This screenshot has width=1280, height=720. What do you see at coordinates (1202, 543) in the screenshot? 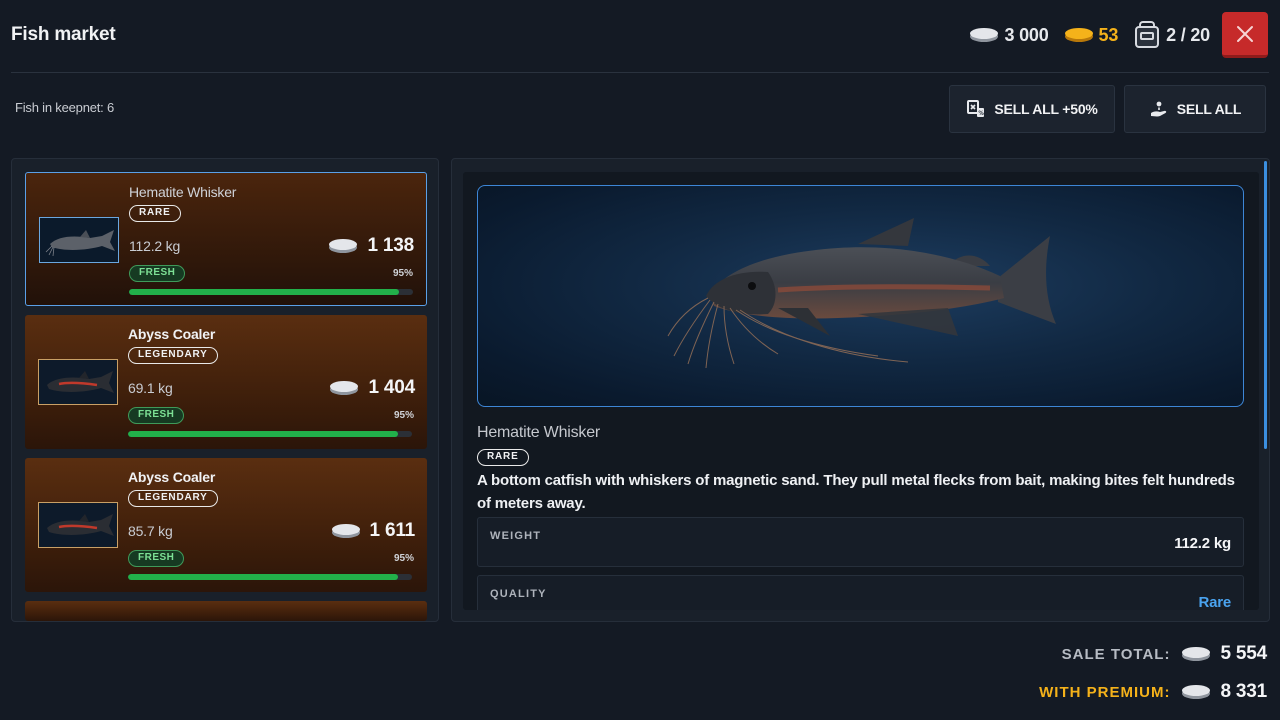
I see `weight-value: 112.2 kg` at bounding box center [1202, 543].